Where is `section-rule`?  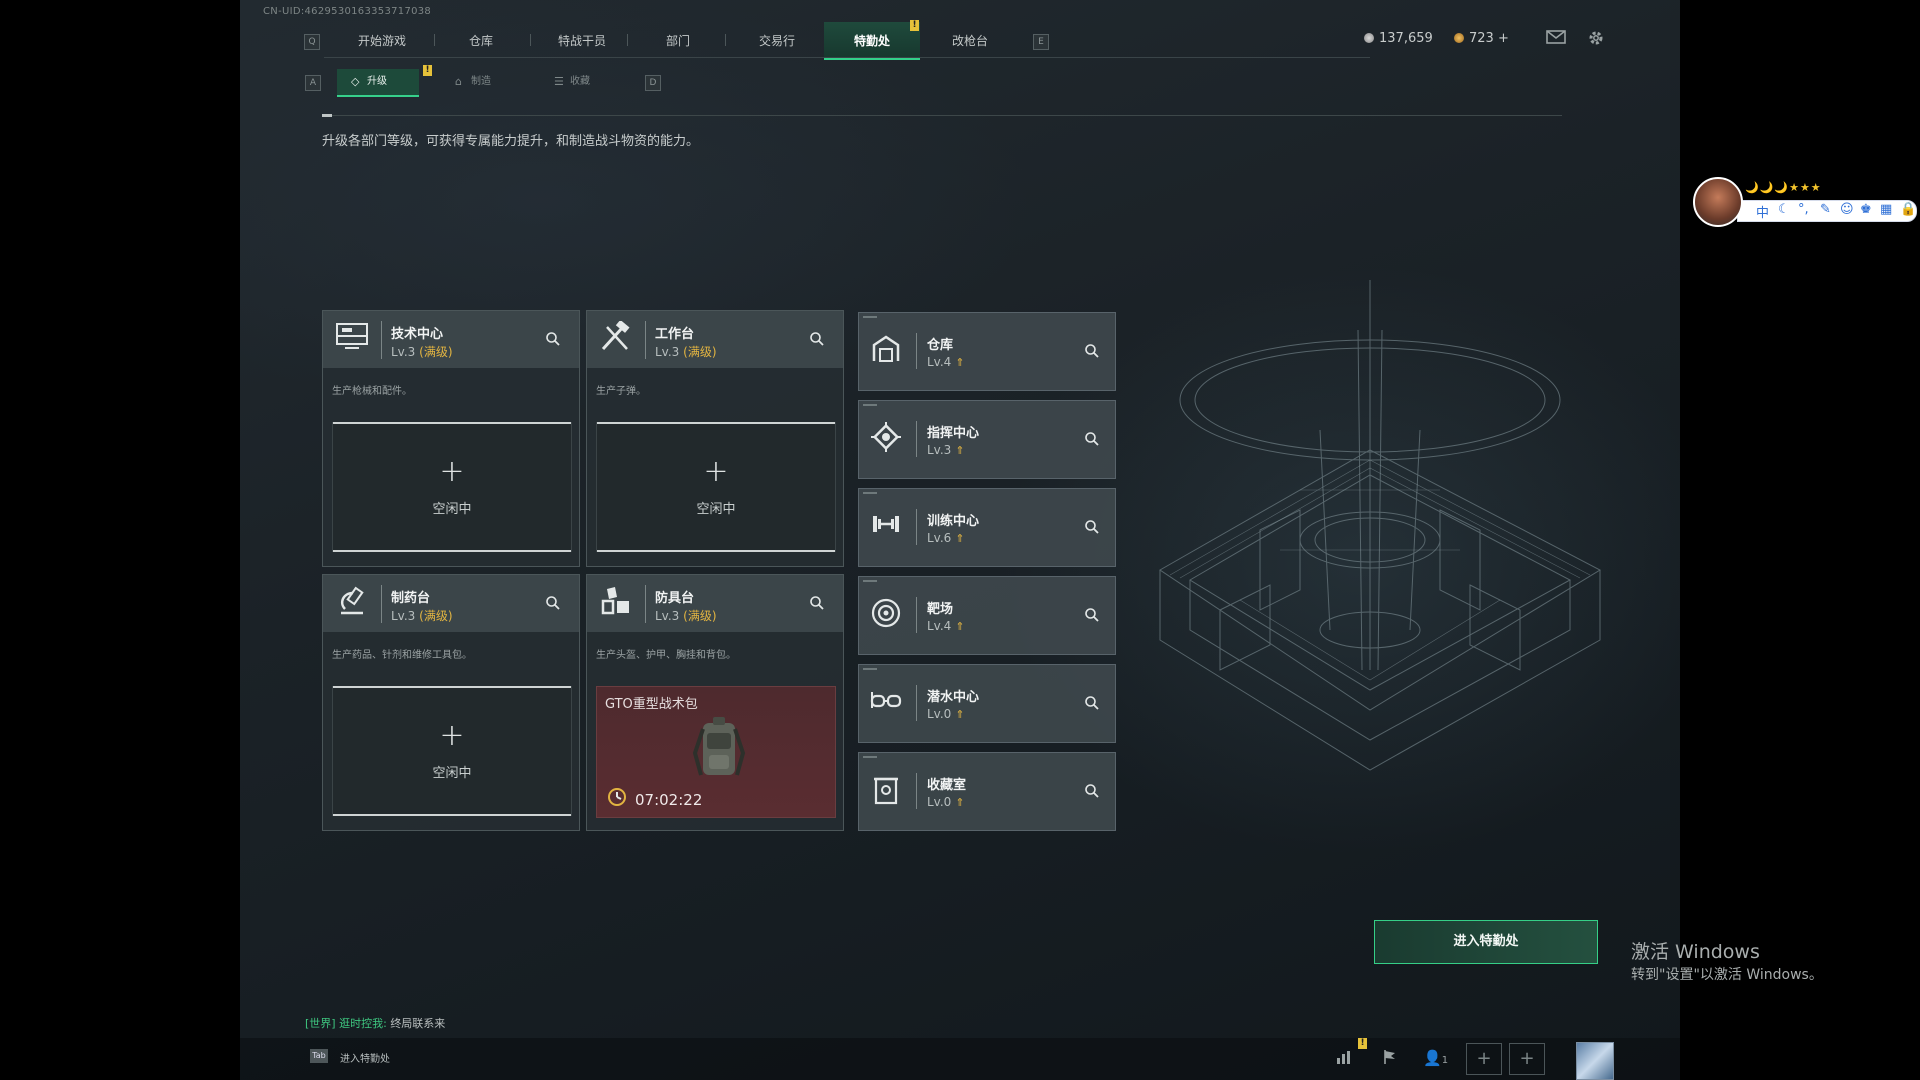
section-rule is located at coordinates (942, 115).